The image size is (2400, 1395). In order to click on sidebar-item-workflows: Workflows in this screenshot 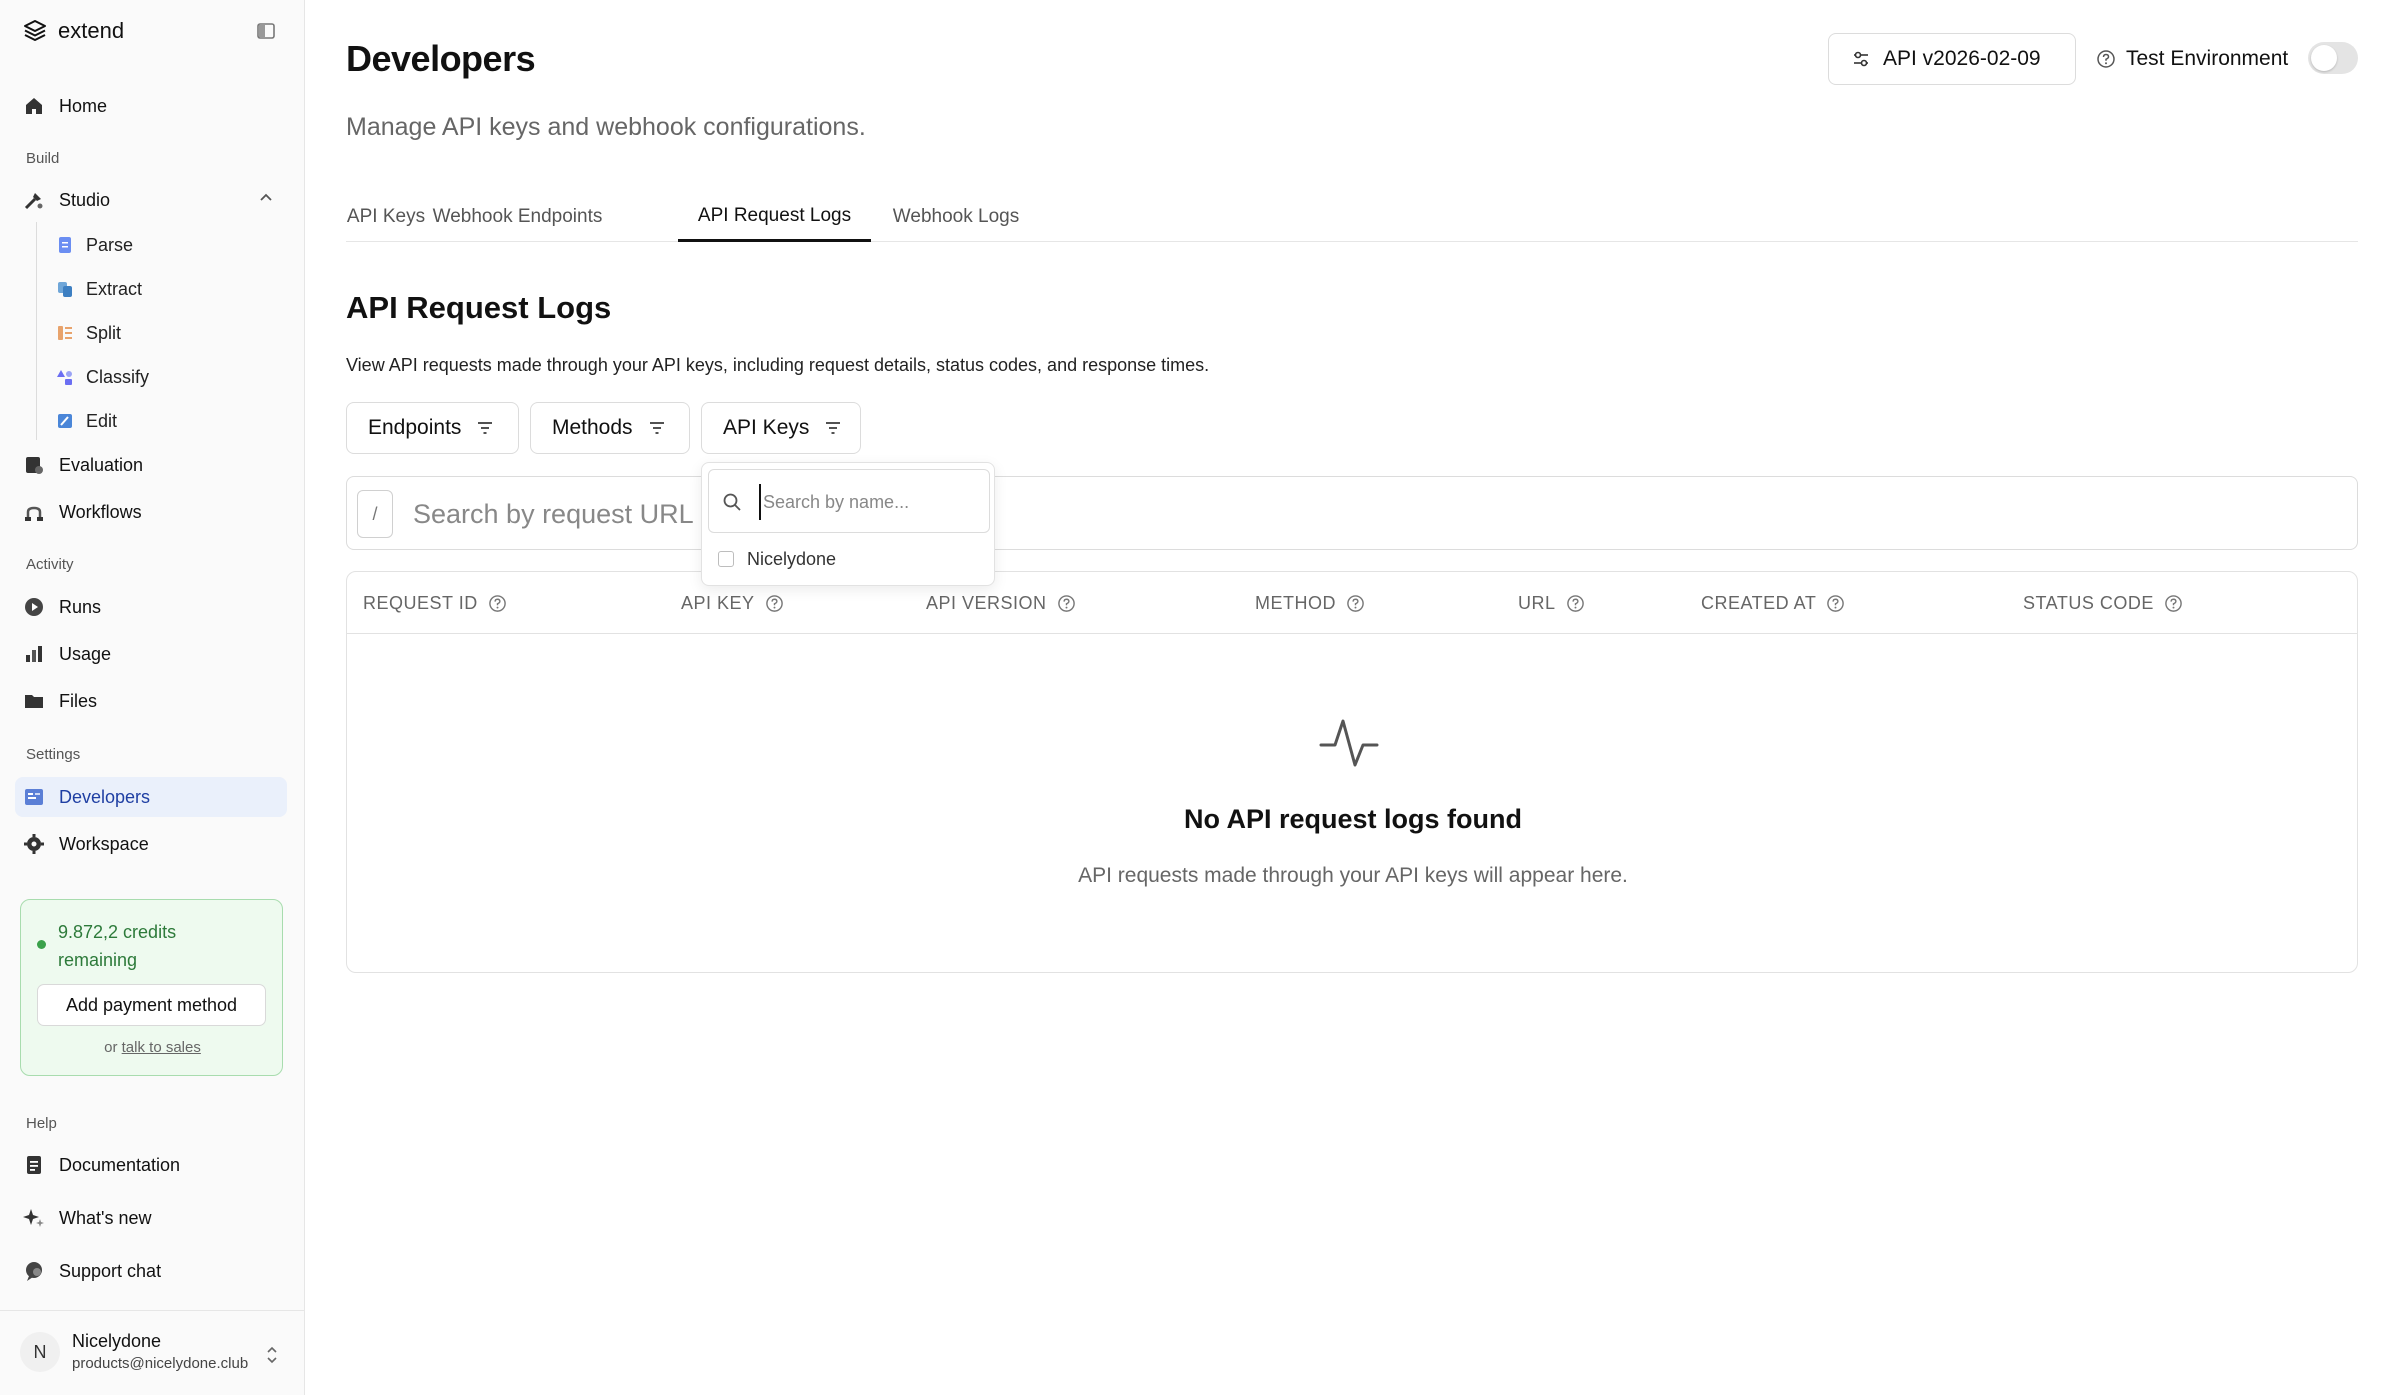, I will do `click(151, 512)`.